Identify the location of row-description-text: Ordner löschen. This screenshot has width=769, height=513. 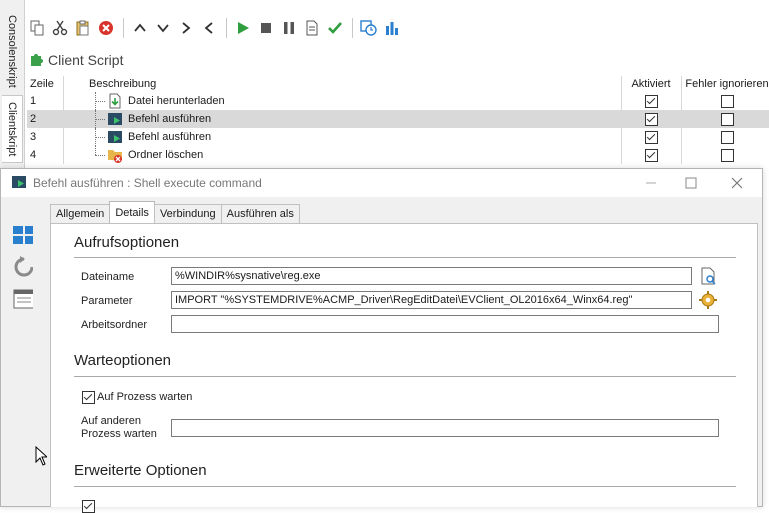
(166, 155).